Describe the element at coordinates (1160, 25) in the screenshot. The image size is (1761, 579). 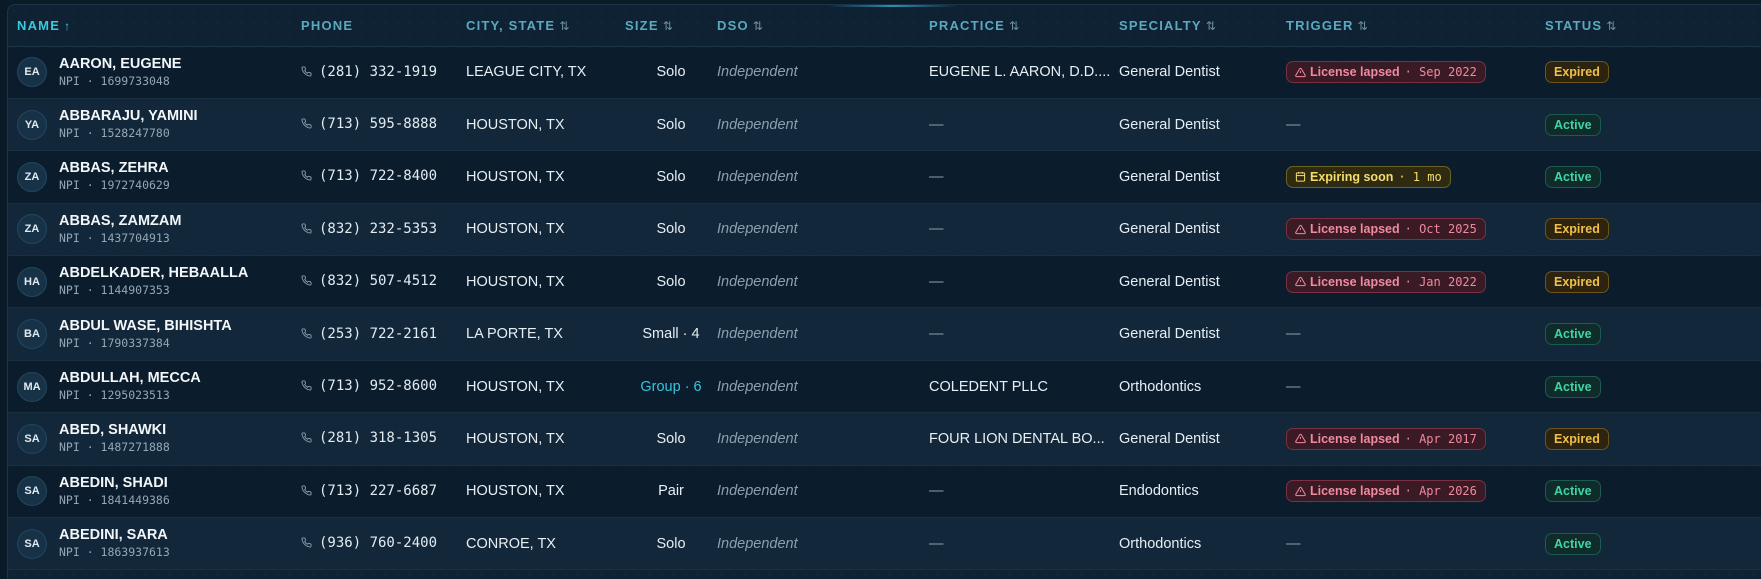
I see `column-header-label: SPECIALTY` at that location.